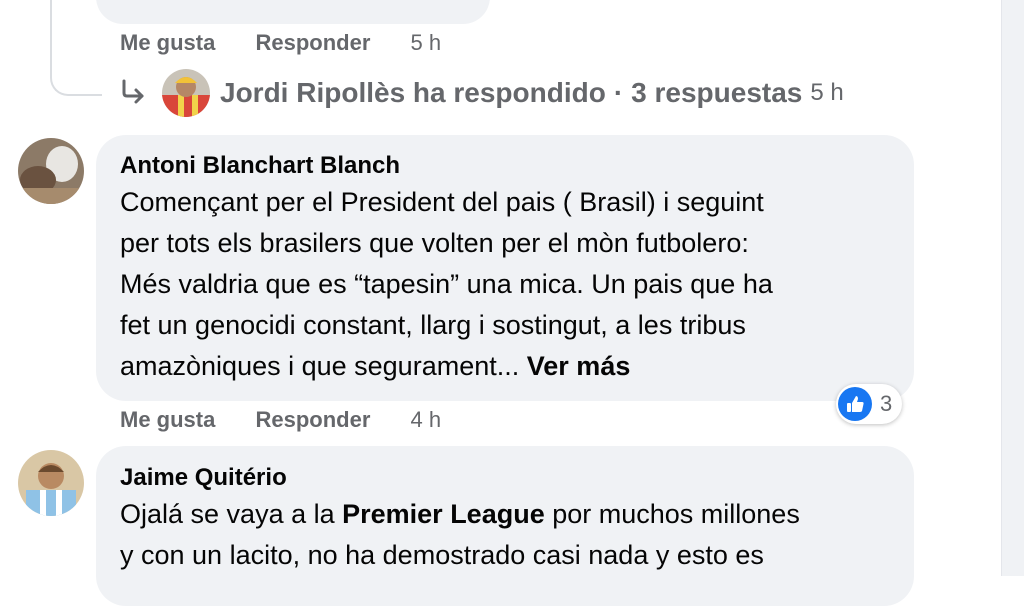 The width and height of the screenshot is (1024, 606). I want to click on scrollbar, so click(1012, 288).